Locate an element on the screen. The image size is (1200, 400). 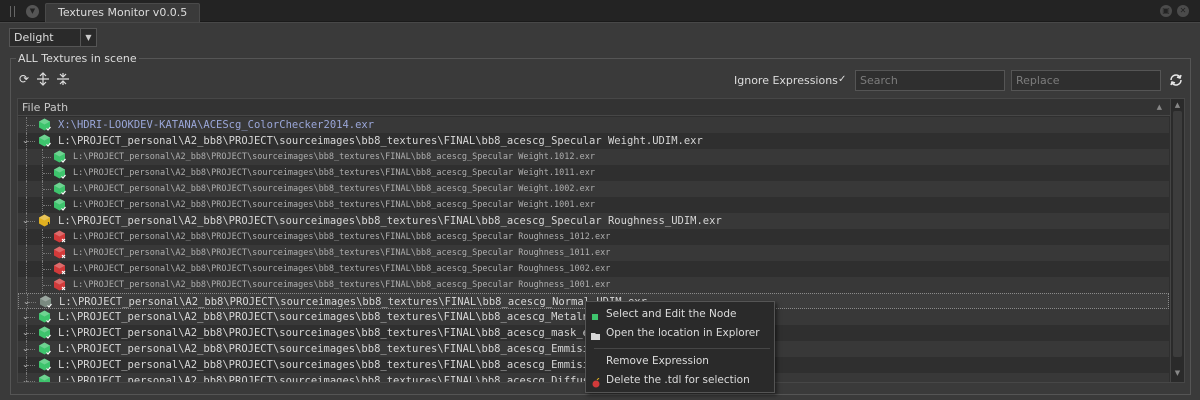
refresh-icon: ⟳ is located at coordinates (24, 79).